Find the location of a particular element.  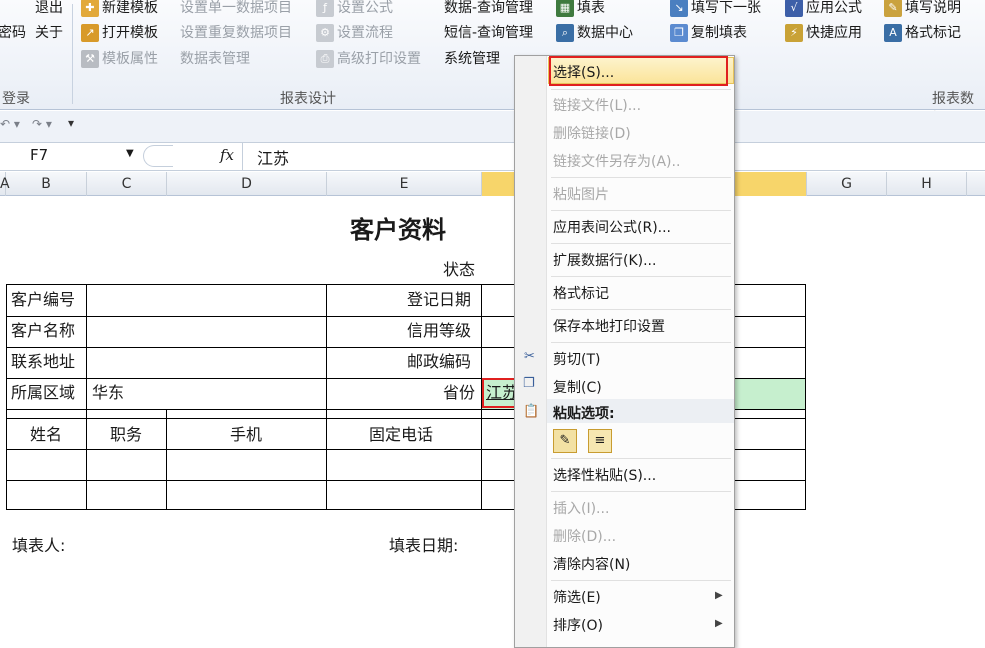

name-box: F7 is located at coordinates (39, 155).